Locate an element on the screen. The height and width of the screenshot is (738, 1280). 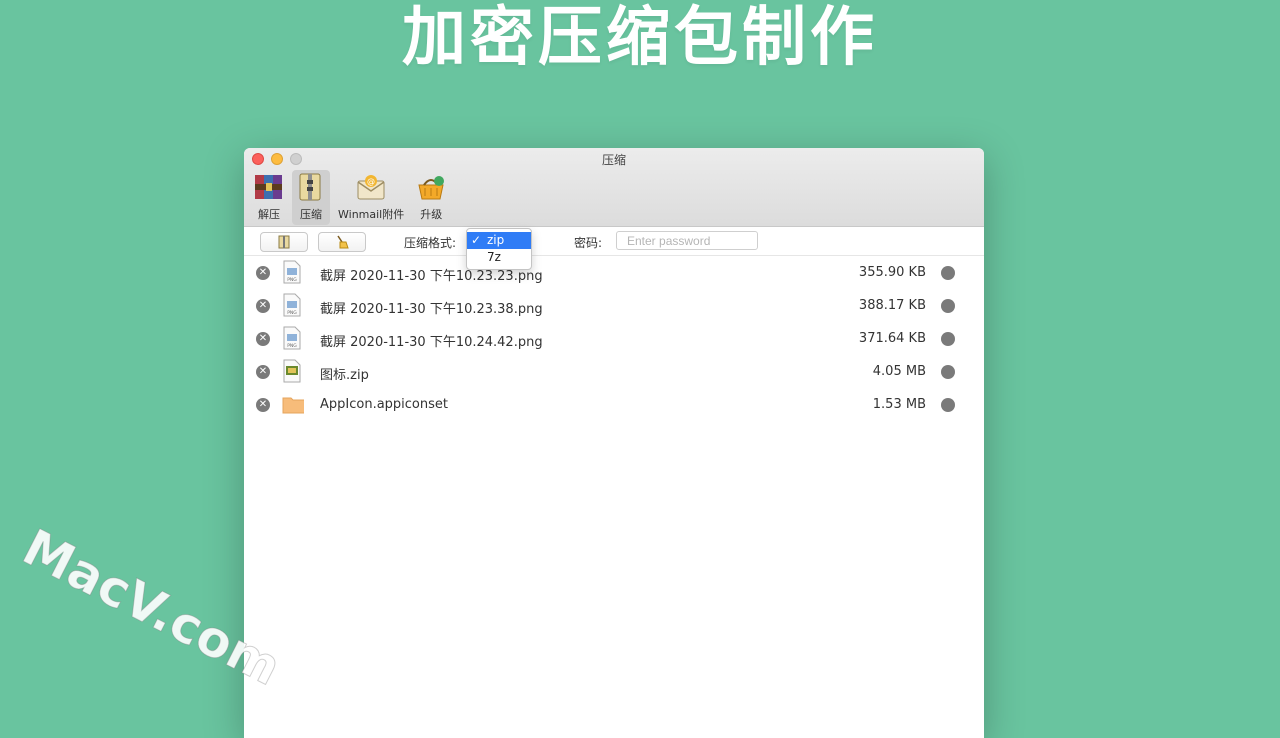
broom-icon is located at coordinates (343, 242).